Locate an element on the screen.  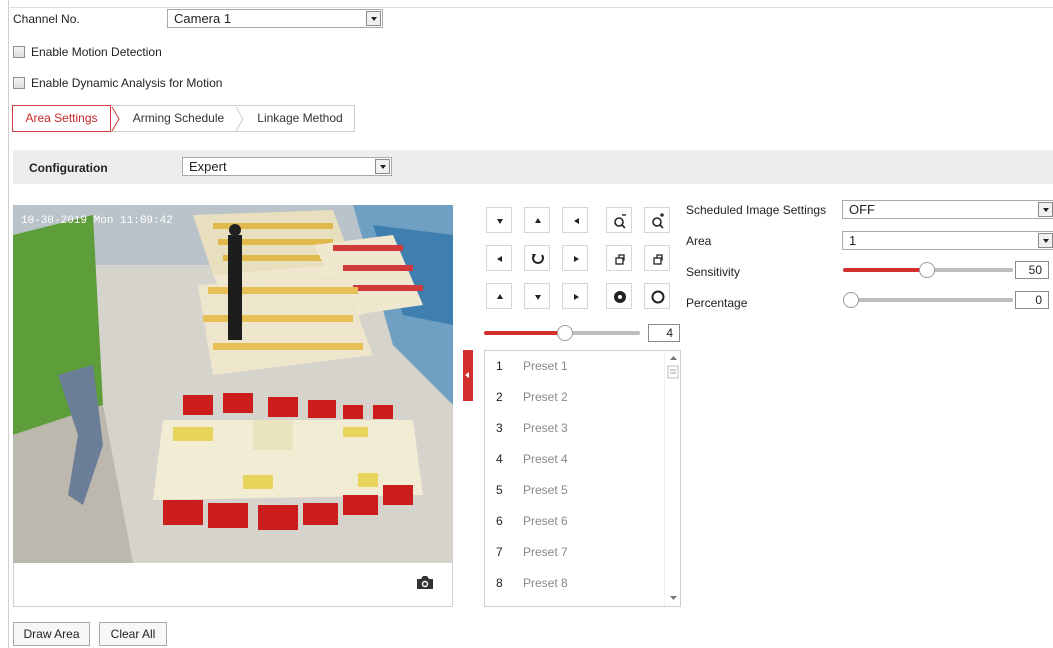
draw-area-button: Draw Area is located at coordinates (51, 634).